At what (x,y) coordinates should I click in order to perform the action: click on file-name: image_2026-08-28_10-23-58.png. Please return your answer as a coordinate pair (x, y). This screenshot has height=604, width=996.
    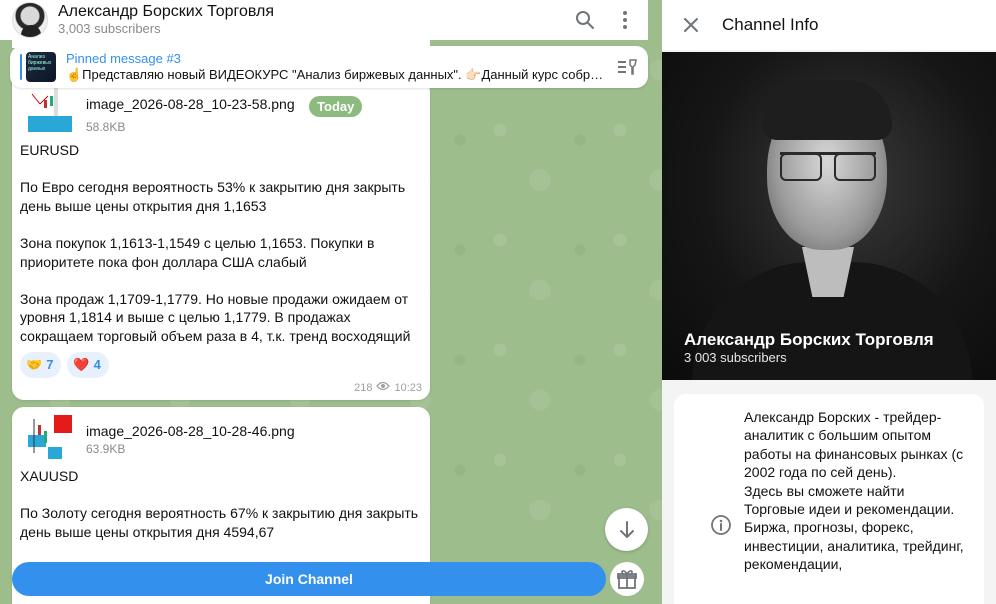
    Looking at the image, I should click on (190, 104).